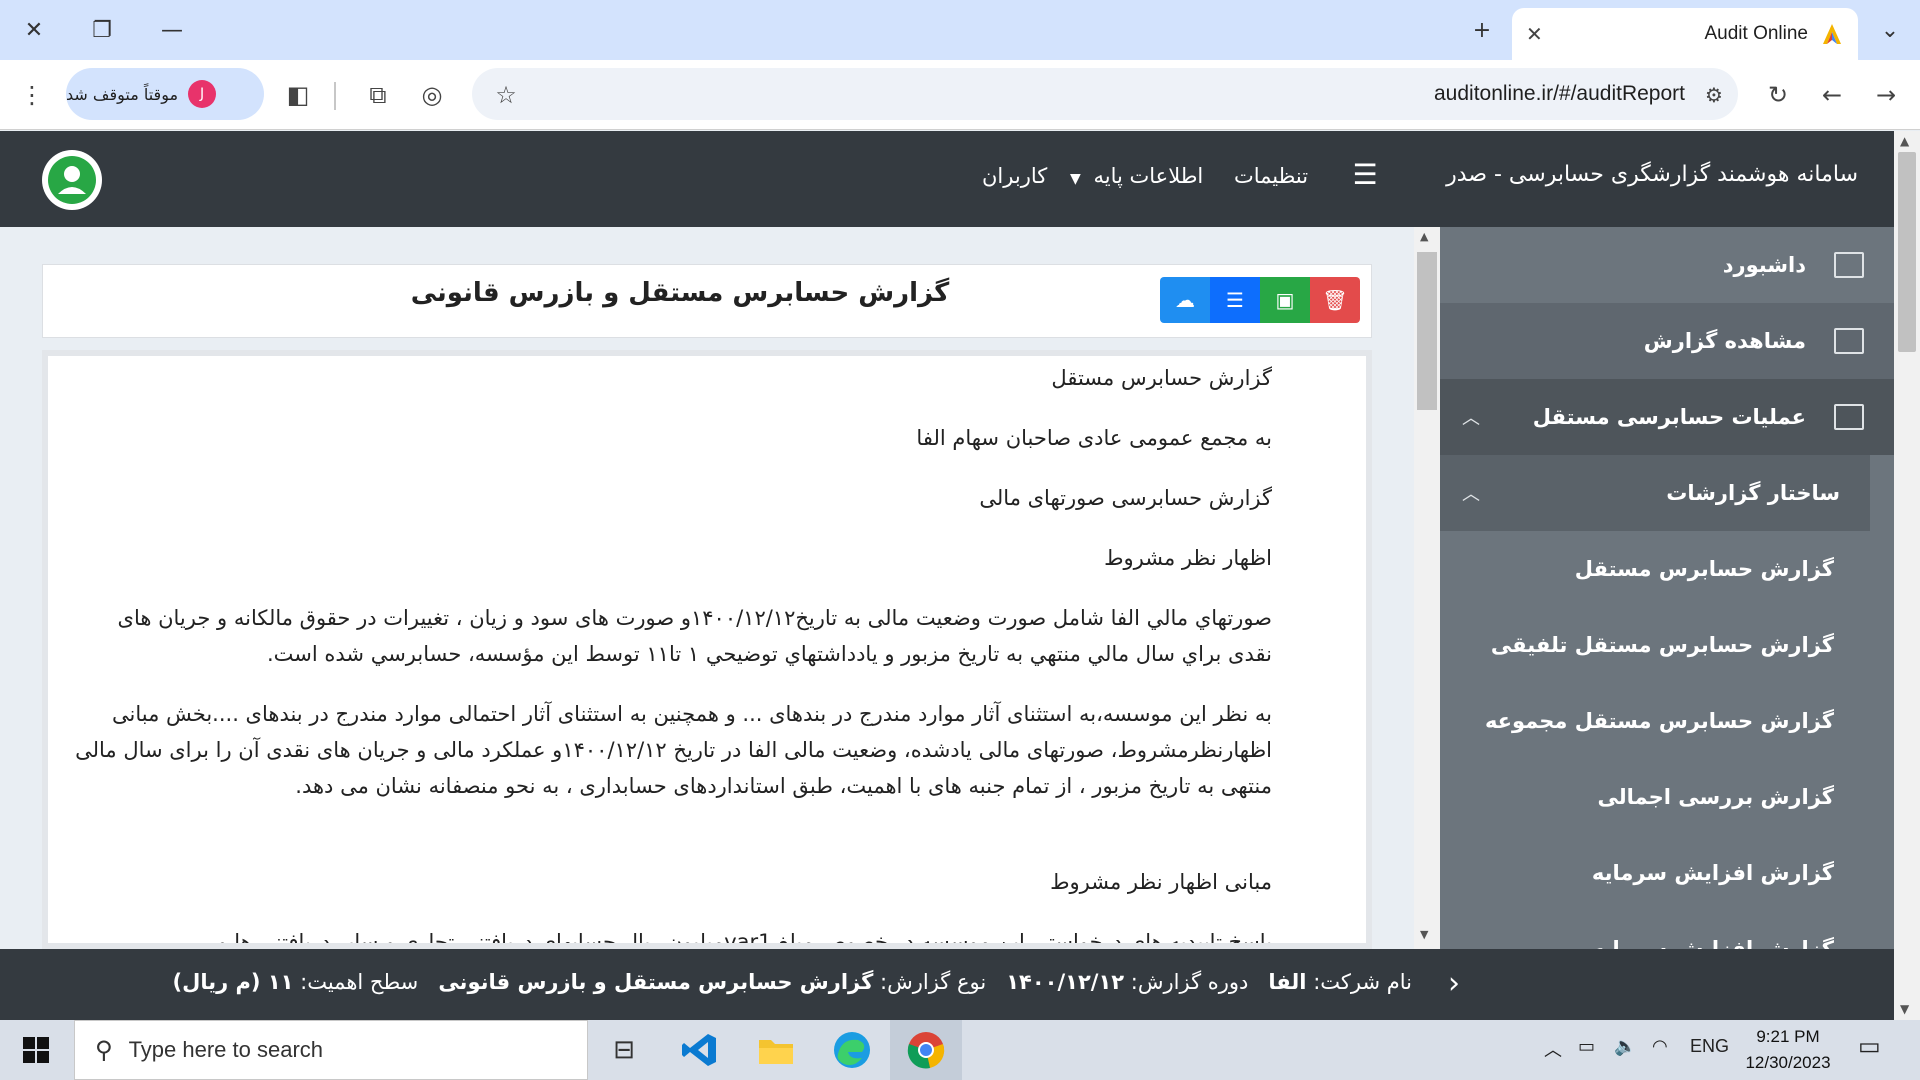 This screenshot has width=1920, height=1080. Describe the element at coordinates (1788, 1036) in the screenshot. I see `clock-time: 9:21 PM` at that location.